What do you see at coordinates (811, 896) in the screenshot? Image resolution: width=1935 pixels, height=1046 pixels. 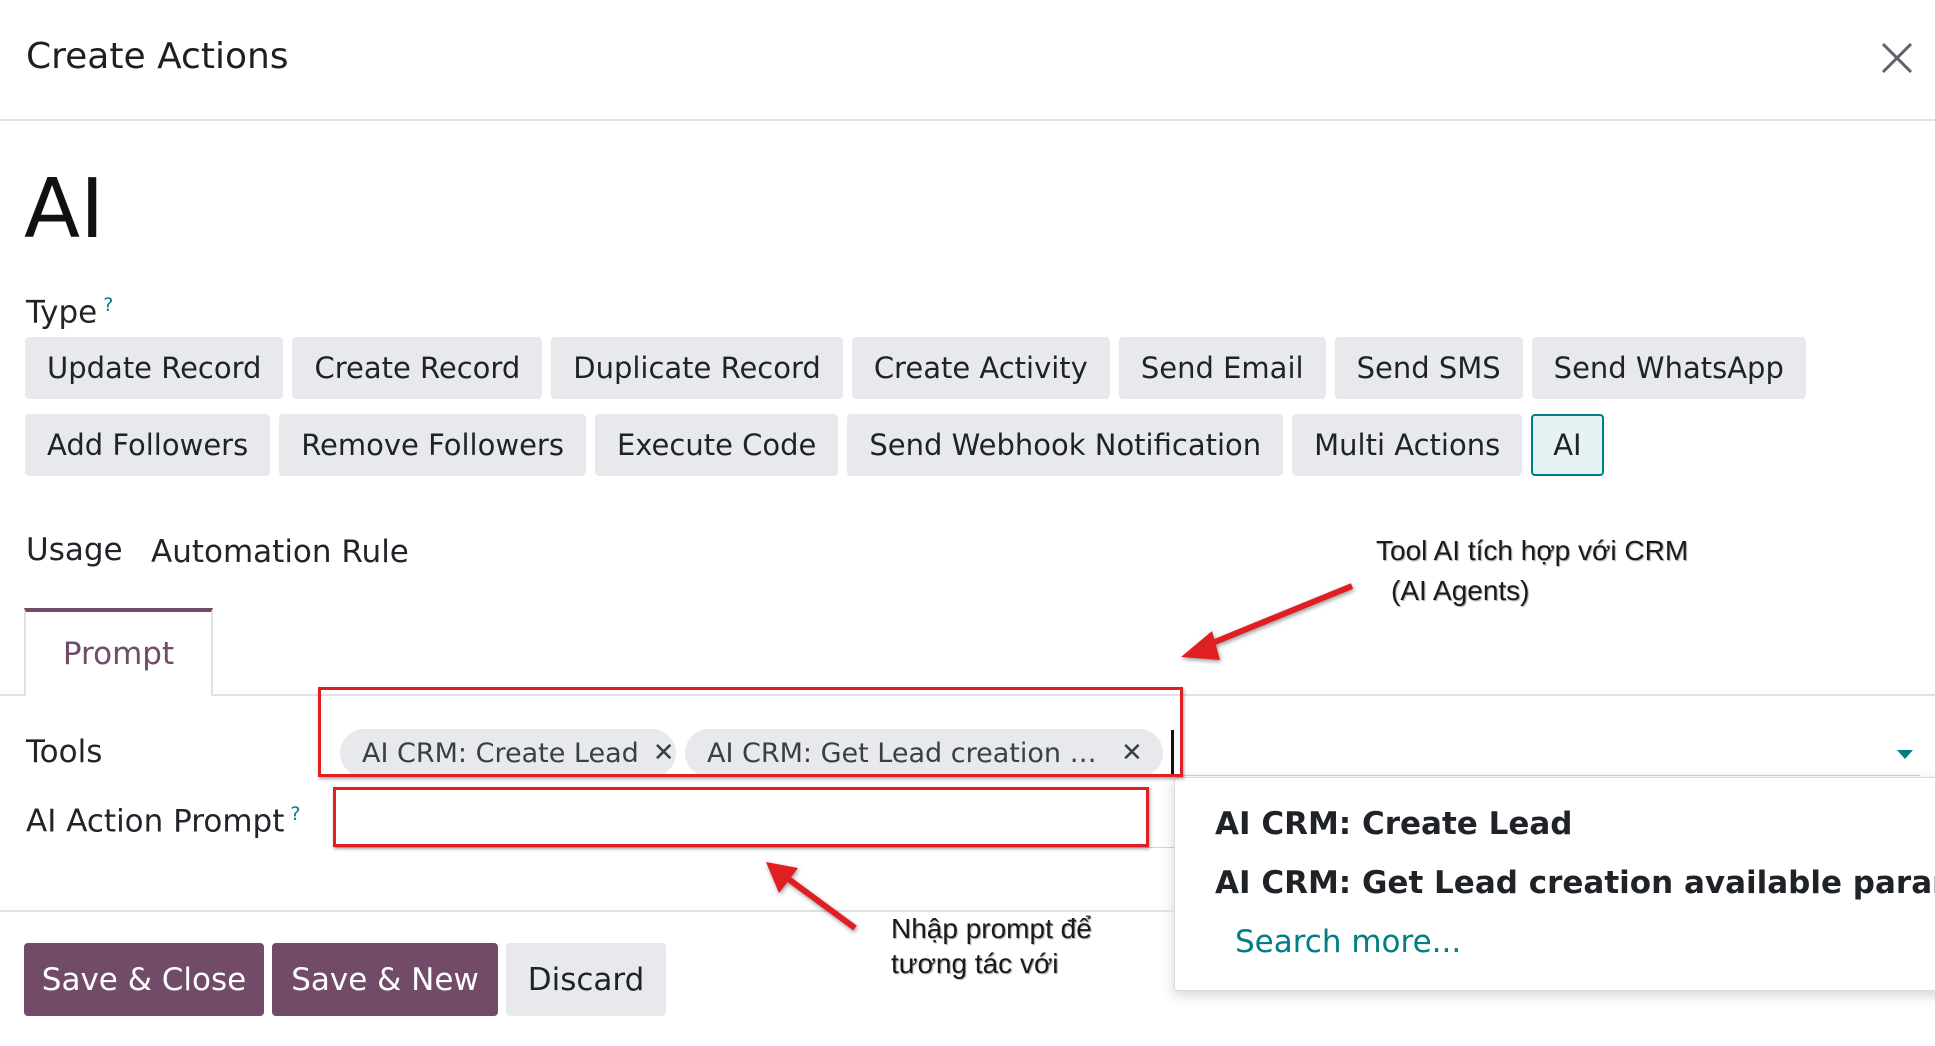 I see `arrow-to-prompt` at bounding box center [811, 896].